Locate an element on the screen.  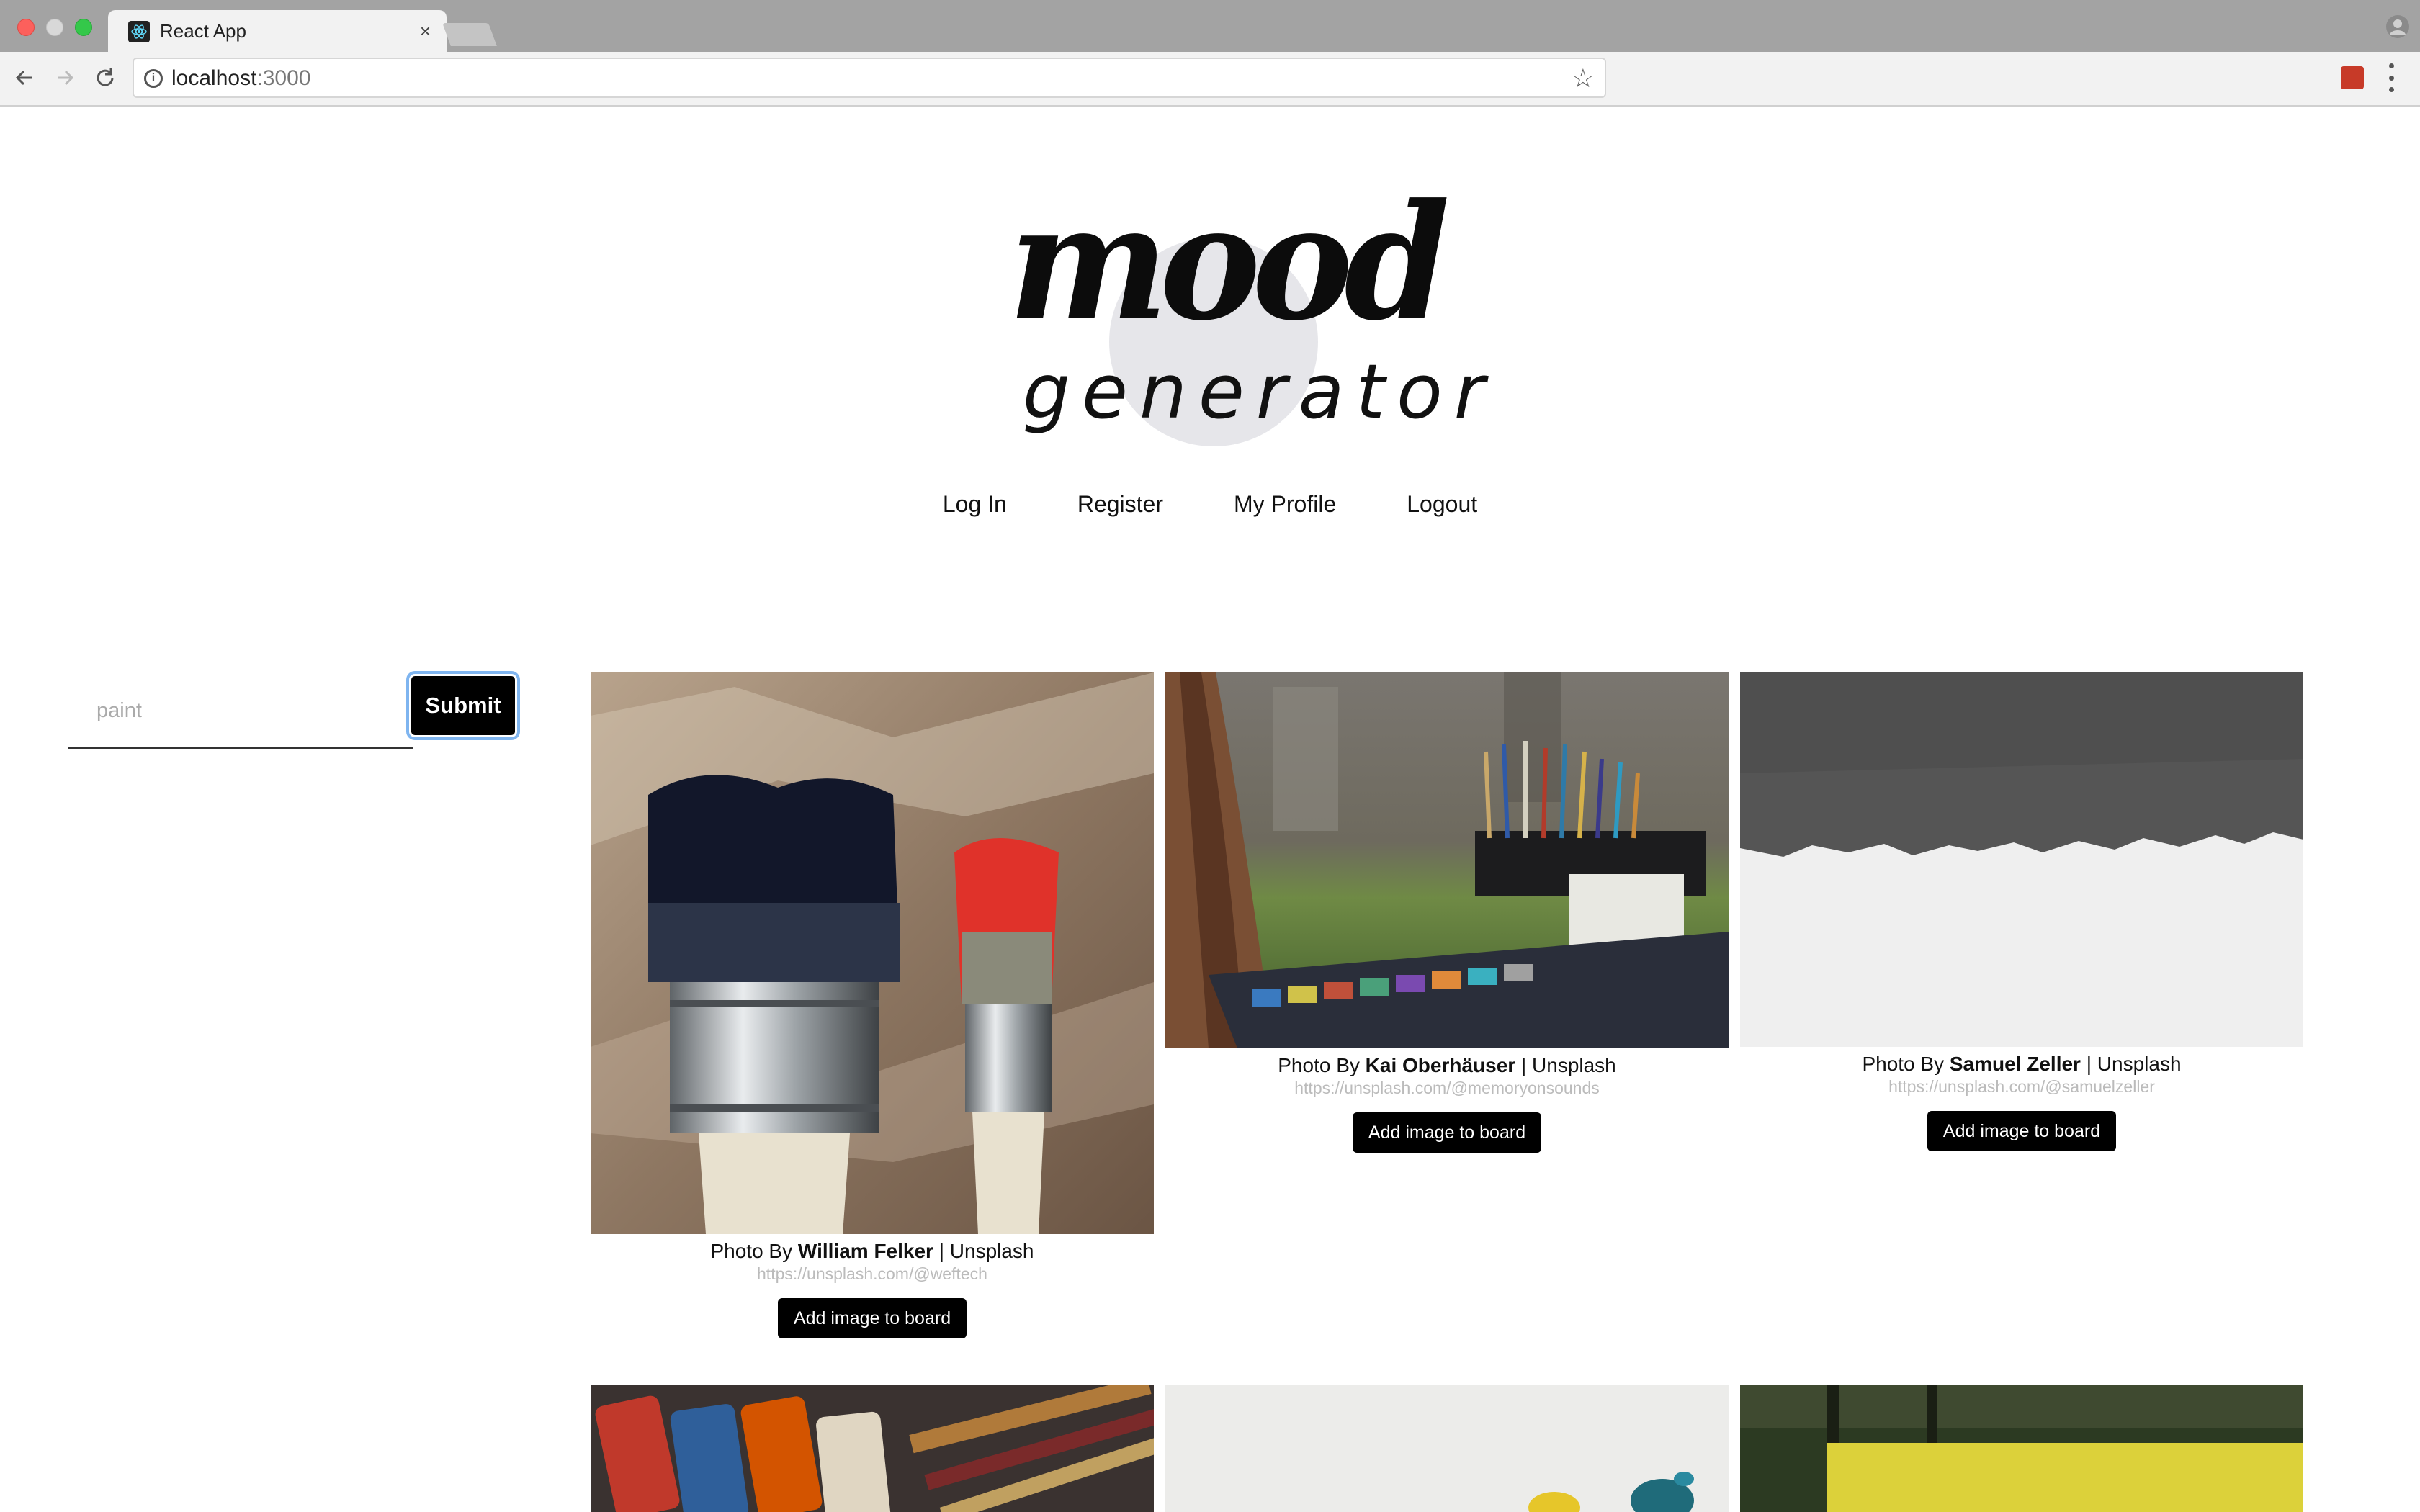
mood-generator-logo: mood generator is located at coordinates (1252, 311).